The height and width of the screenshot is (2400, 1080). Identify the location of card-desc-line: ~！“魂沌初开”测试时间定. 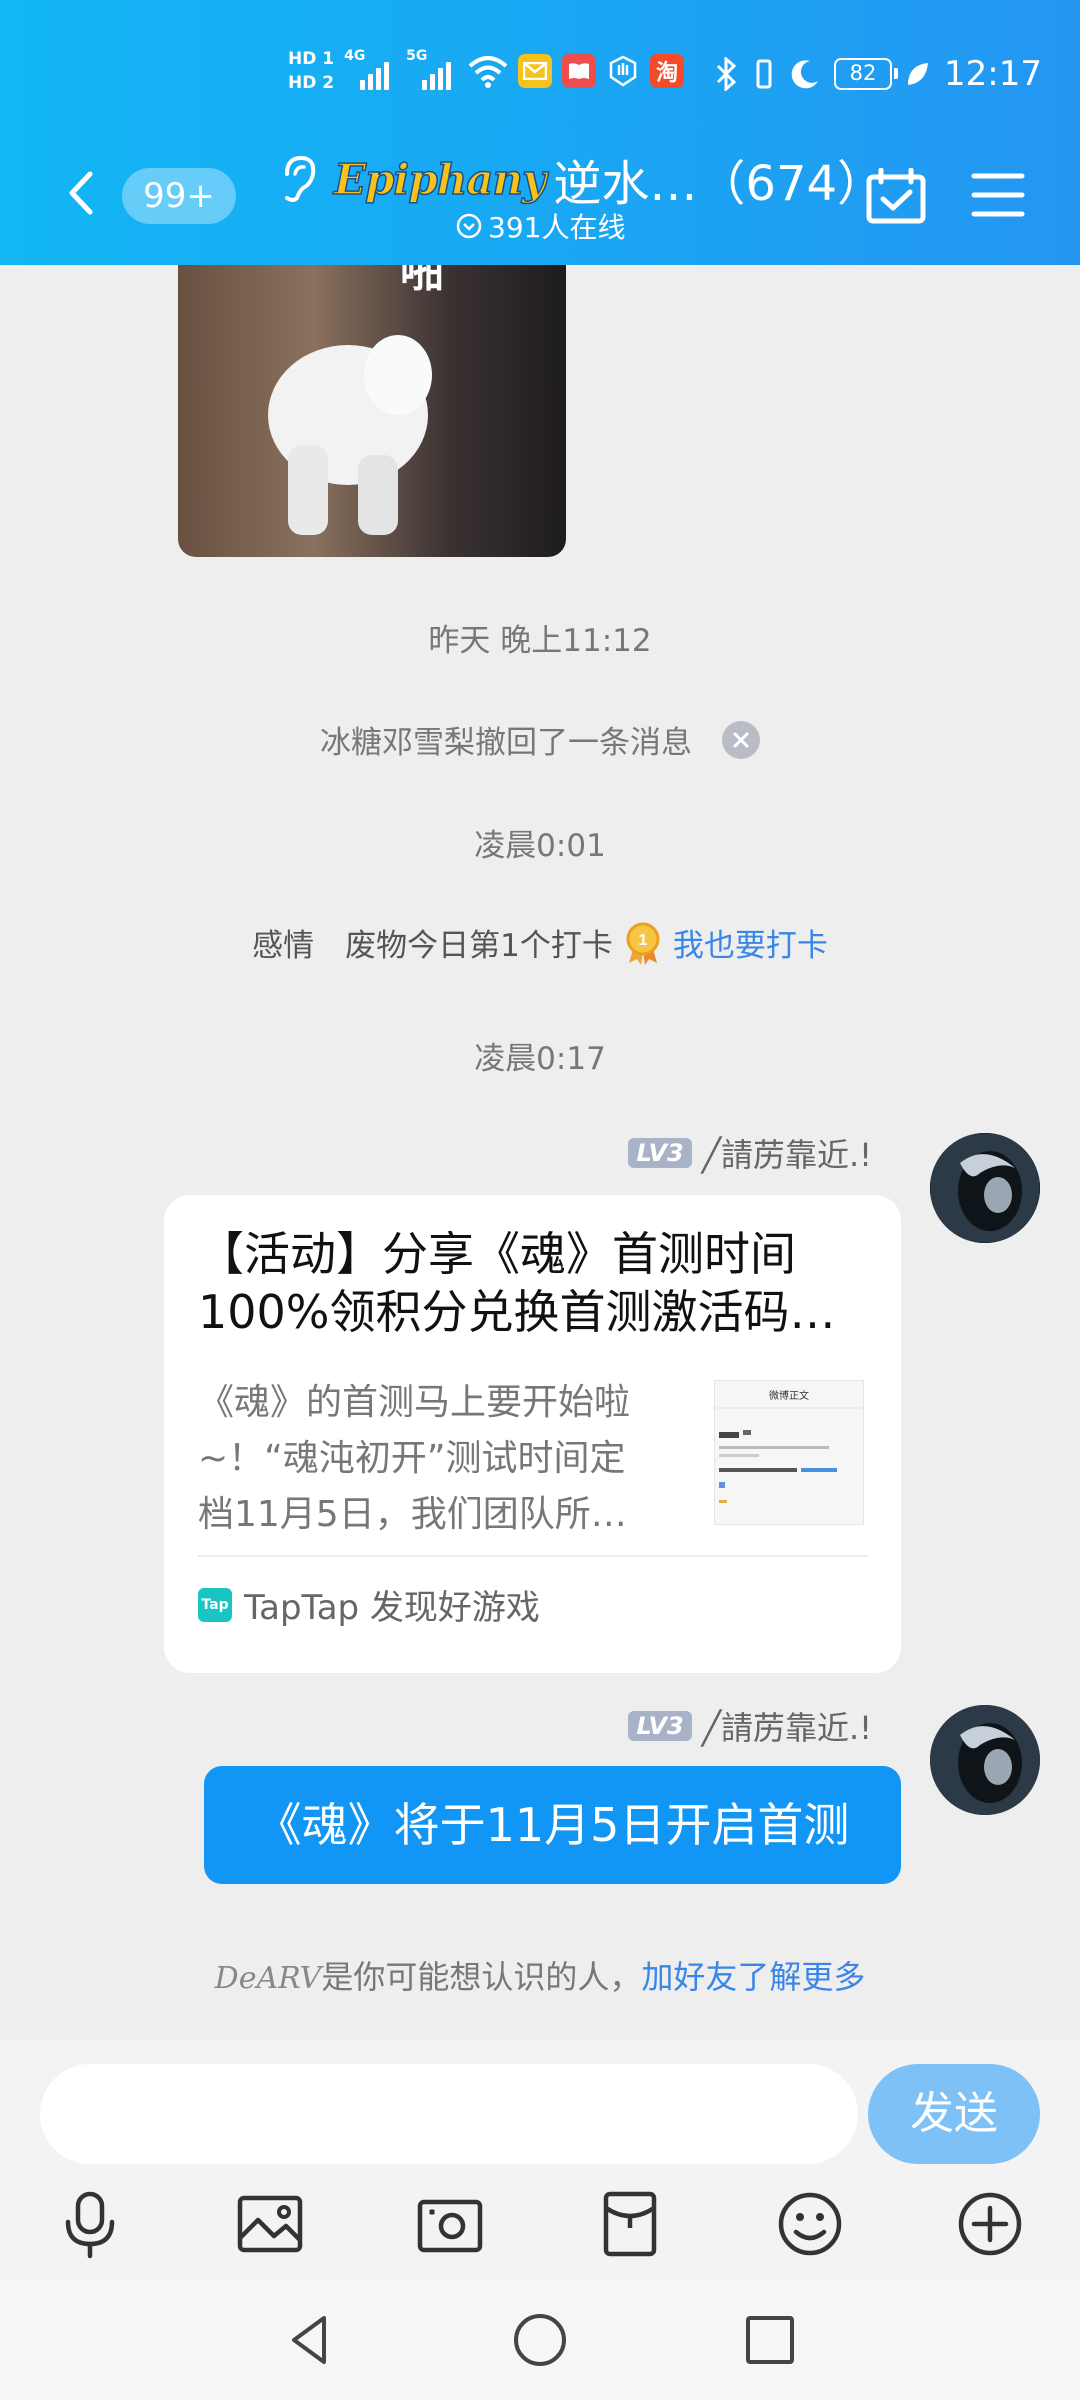
(412, 1458).